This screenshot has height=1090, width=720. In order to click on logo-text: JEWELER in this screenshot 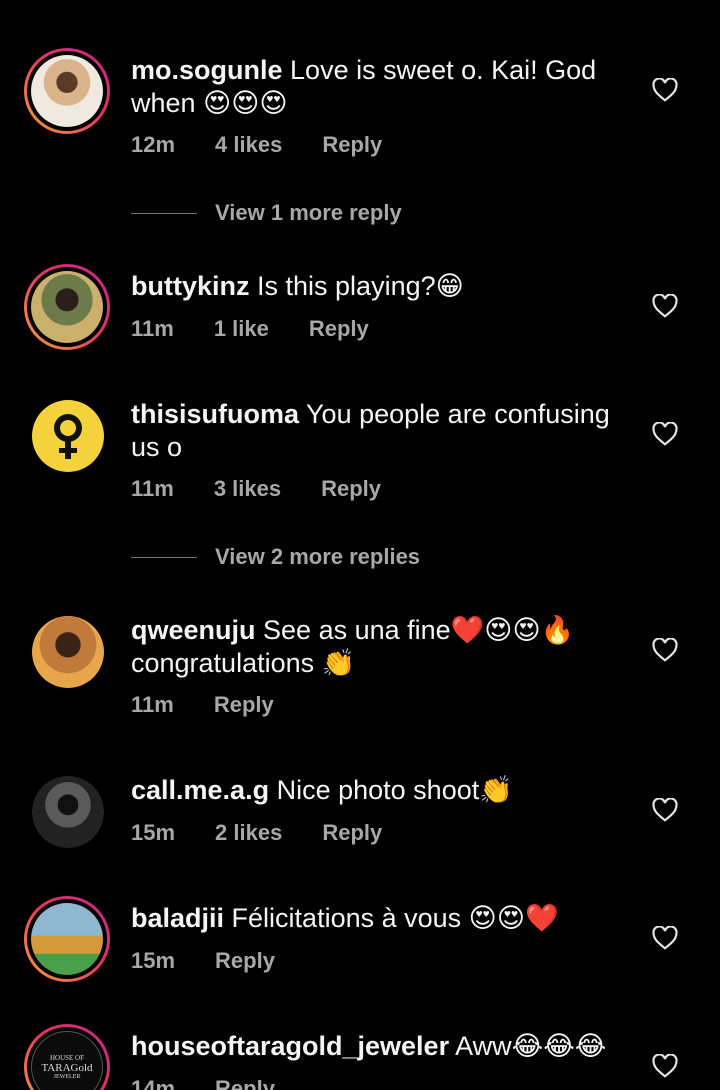, I will do `click(67, 1077)`.